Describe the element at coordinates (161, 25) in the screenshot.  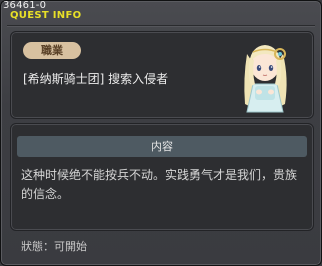
I see `title-divider` at that location.